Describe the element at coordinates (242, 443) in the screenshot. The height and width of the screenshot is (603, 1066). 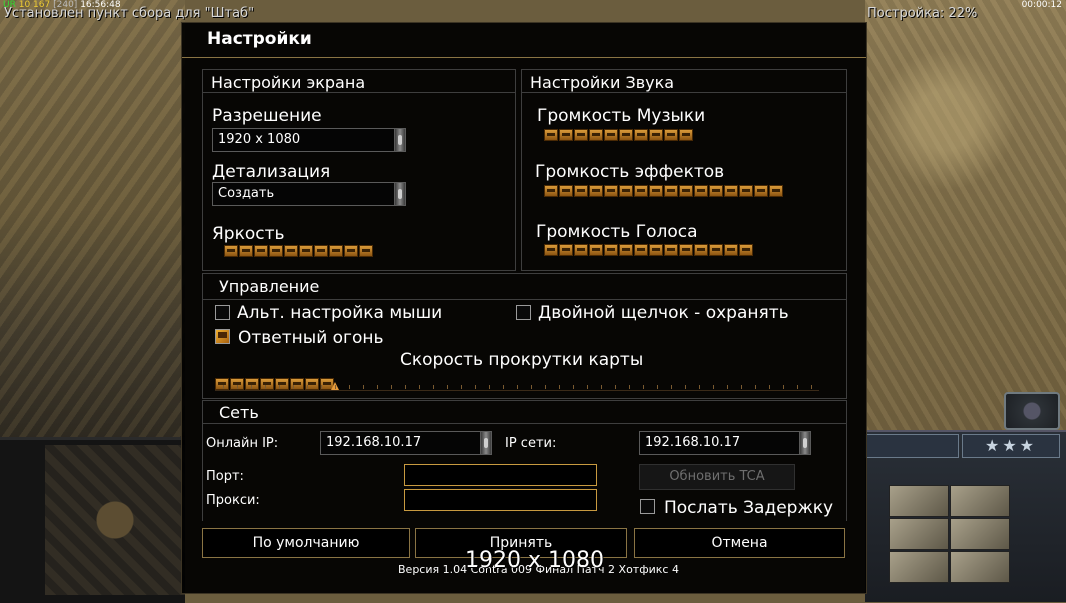
I see `online-ip-label: Онлайн IP:` at that location.